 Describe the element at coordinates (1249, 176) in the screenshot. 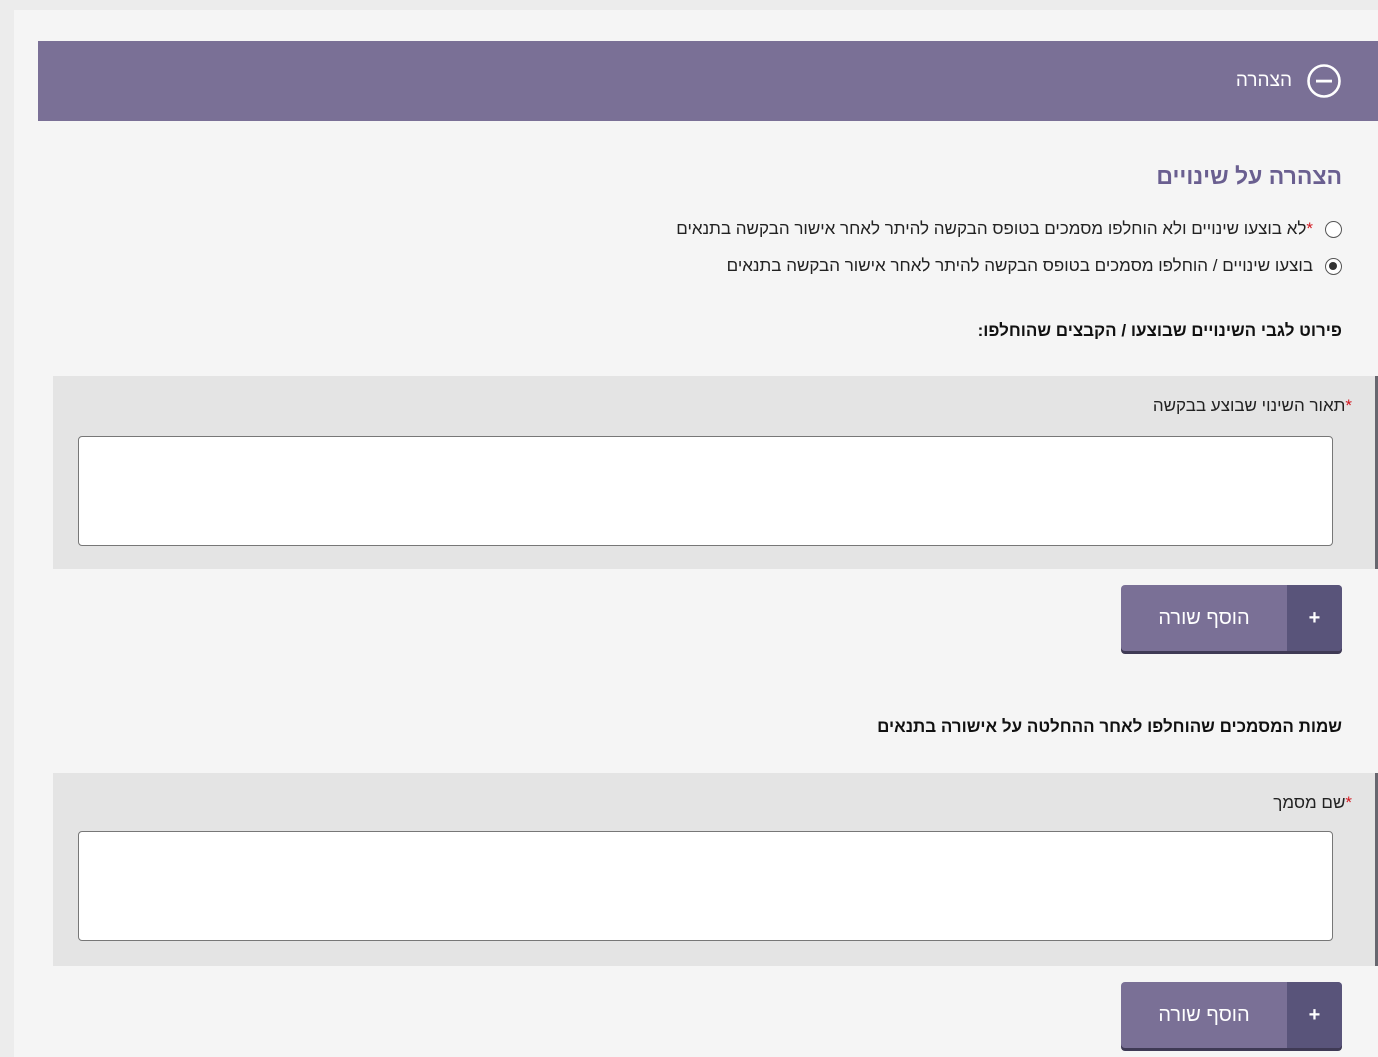

I see `section-heading: הצהרה על שינויים` at that location.